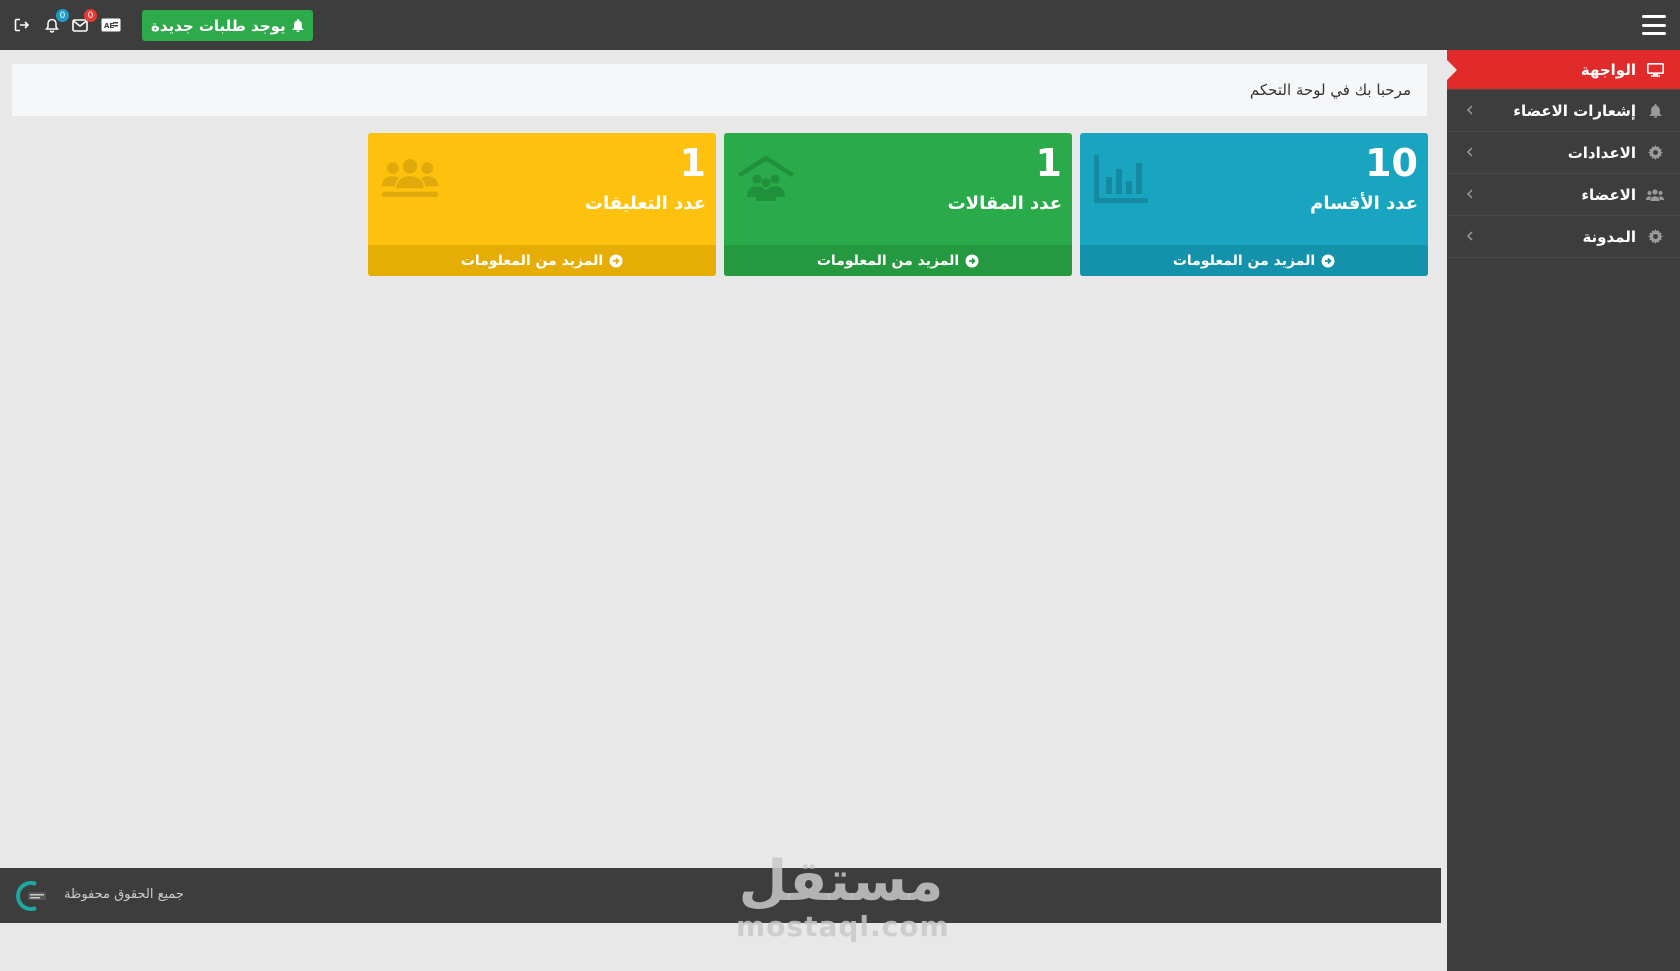 Image resolution: width=1680 pixels, height=971 pixels. Describe the element at coordinates (31, 896) in the screenshot. I see `site-logo` at that location.